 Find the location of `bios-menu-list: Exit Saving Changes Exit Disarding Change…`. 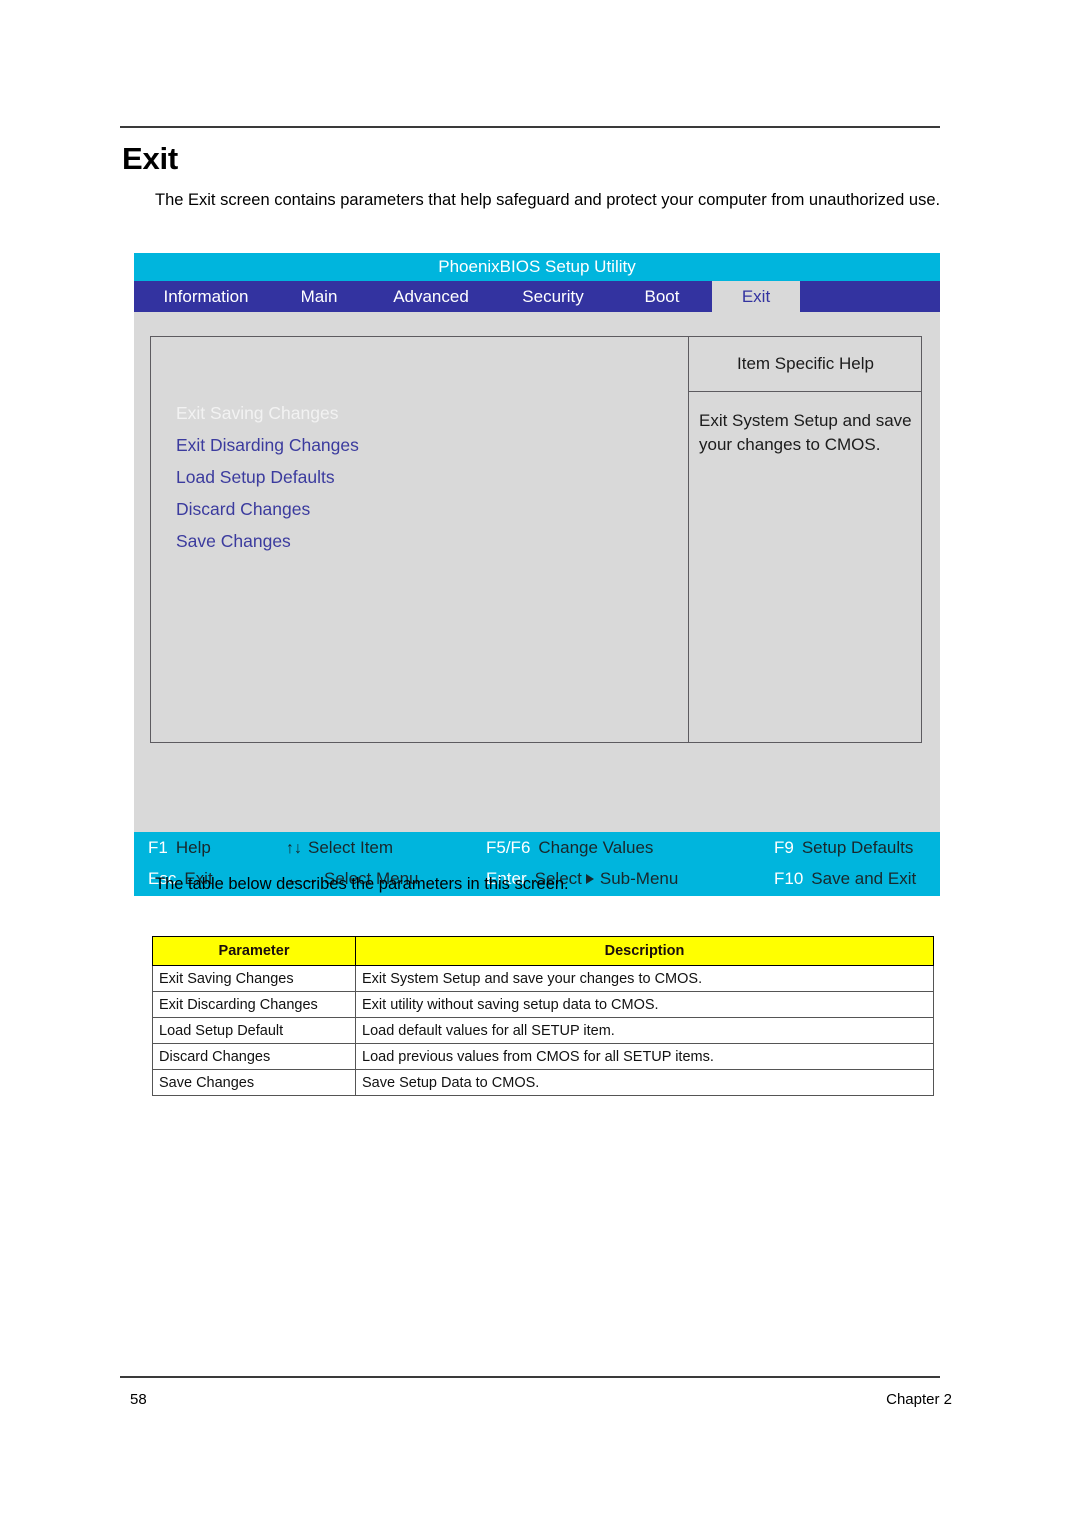

bios-menu-list: Exit Saving Changes Exit Disarding Change… is located at coordinates (416, 477).